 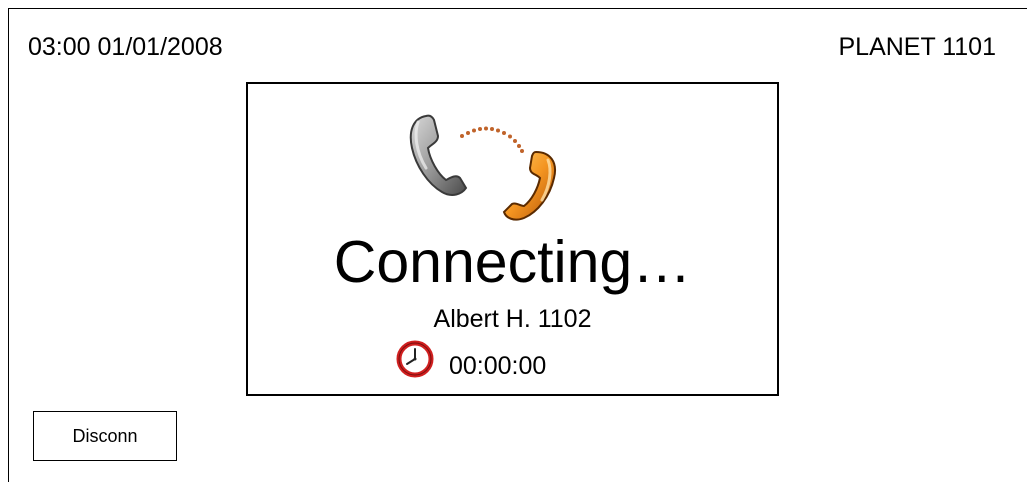 I want to click on extension-label: PLANET 1101, so click(x=917, y=47).